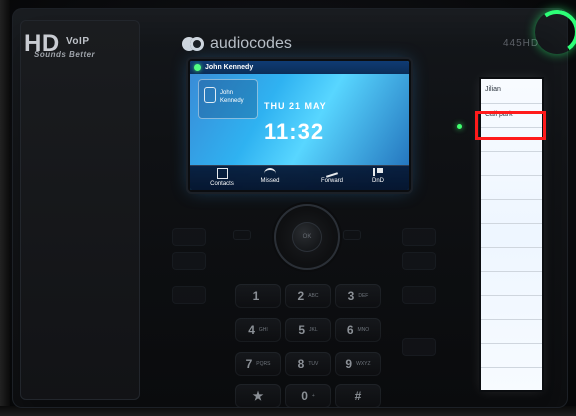 The image size is (576, 416). I want to click on dialpad-key-8: 8 TUV, so click(308, 364).